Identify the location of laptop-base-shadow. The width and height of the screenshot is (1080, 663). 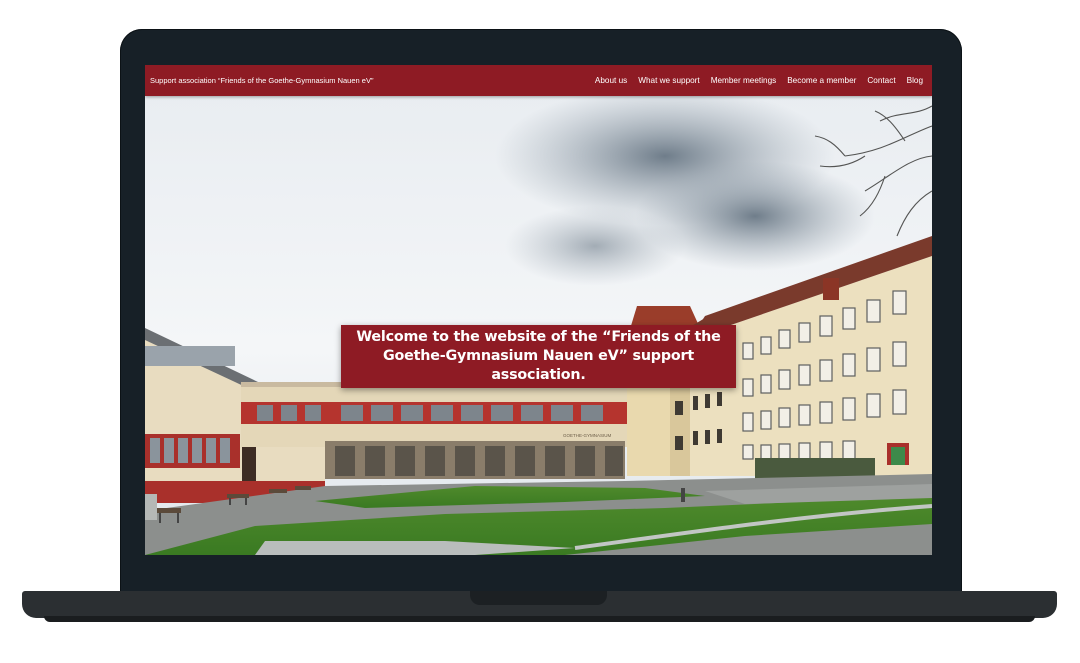
(539, 619).